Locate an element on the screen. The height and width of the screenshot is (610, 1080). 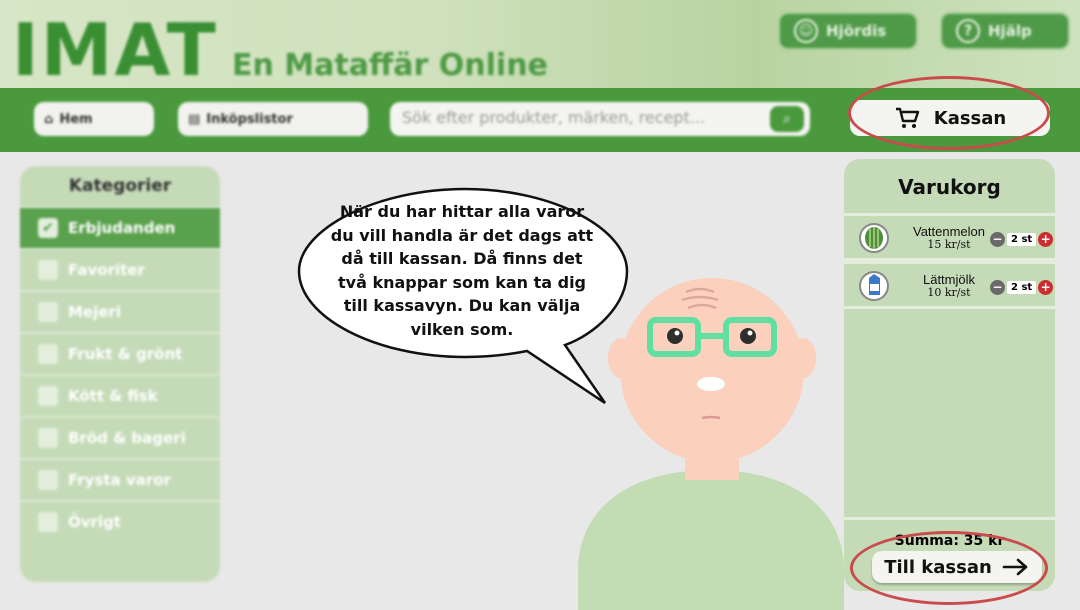
category-label: Kött & fisk is located at coordinates (113, 396).